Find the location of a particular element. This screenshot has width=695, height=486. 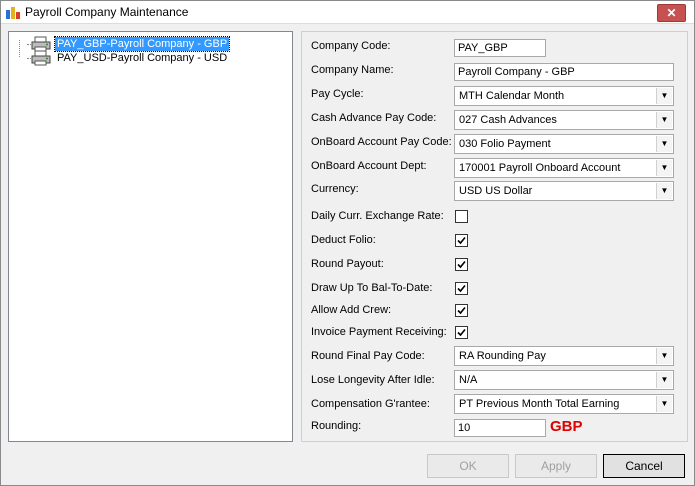

tree-item-label: PAY_USD-Payroll Company - USD is located at coordinates (142, 58).